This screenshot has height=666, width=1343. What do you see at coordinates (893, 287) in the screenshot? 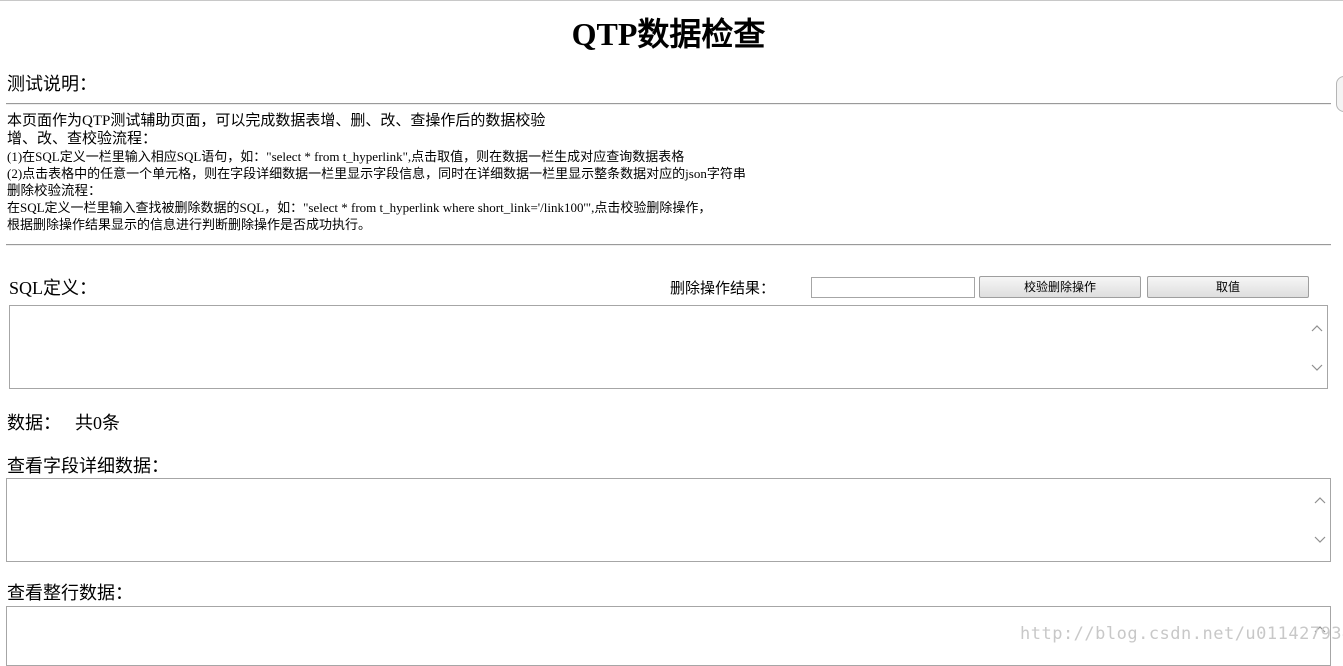
I see `delete-result-input` at bounding box center [893, 287].